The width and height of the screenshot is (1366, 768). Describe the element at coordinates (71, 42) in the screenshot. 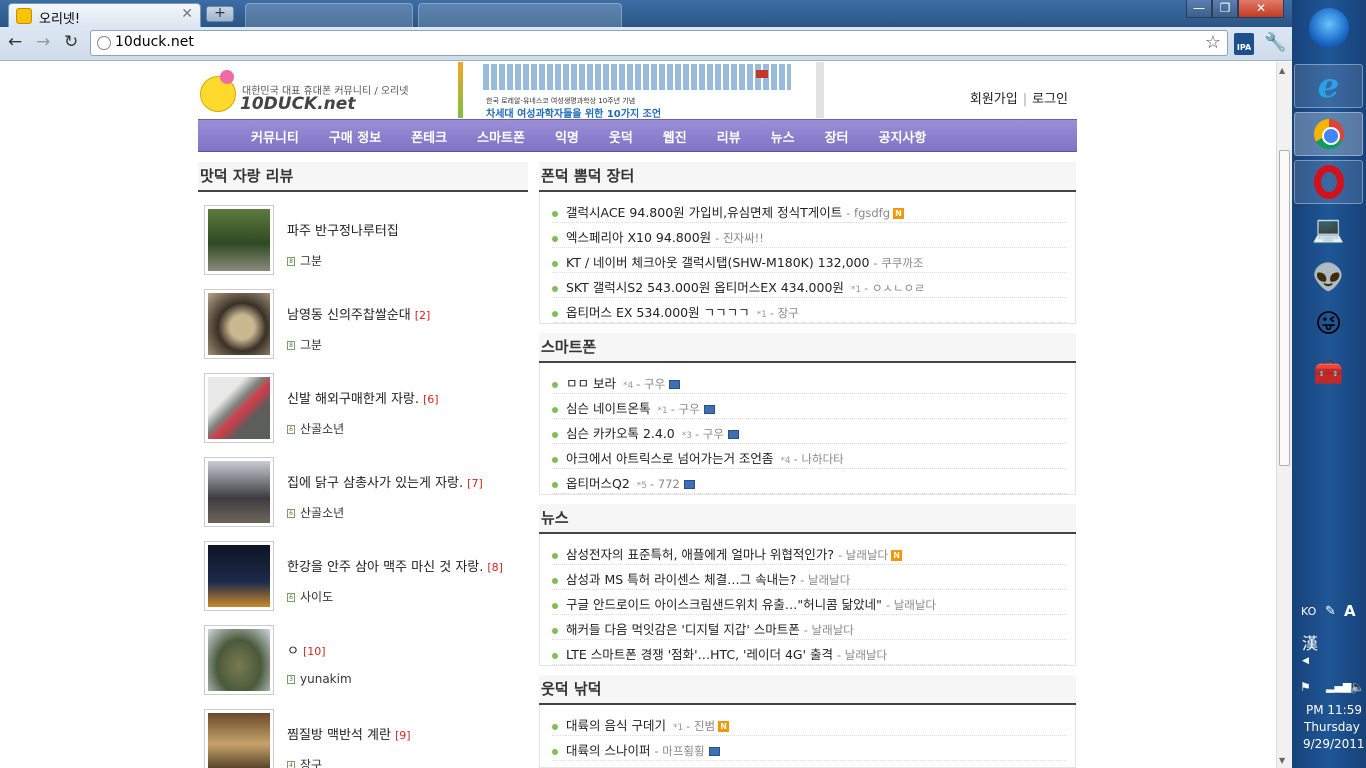

I see `reload-icon: ↻` at that location.